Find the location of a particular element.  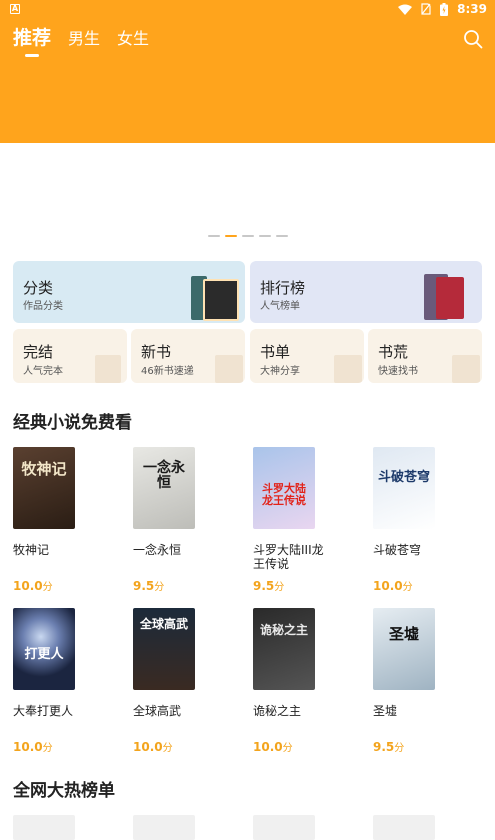

cover-title: 牧神记 is located at coordinates (44, 469).